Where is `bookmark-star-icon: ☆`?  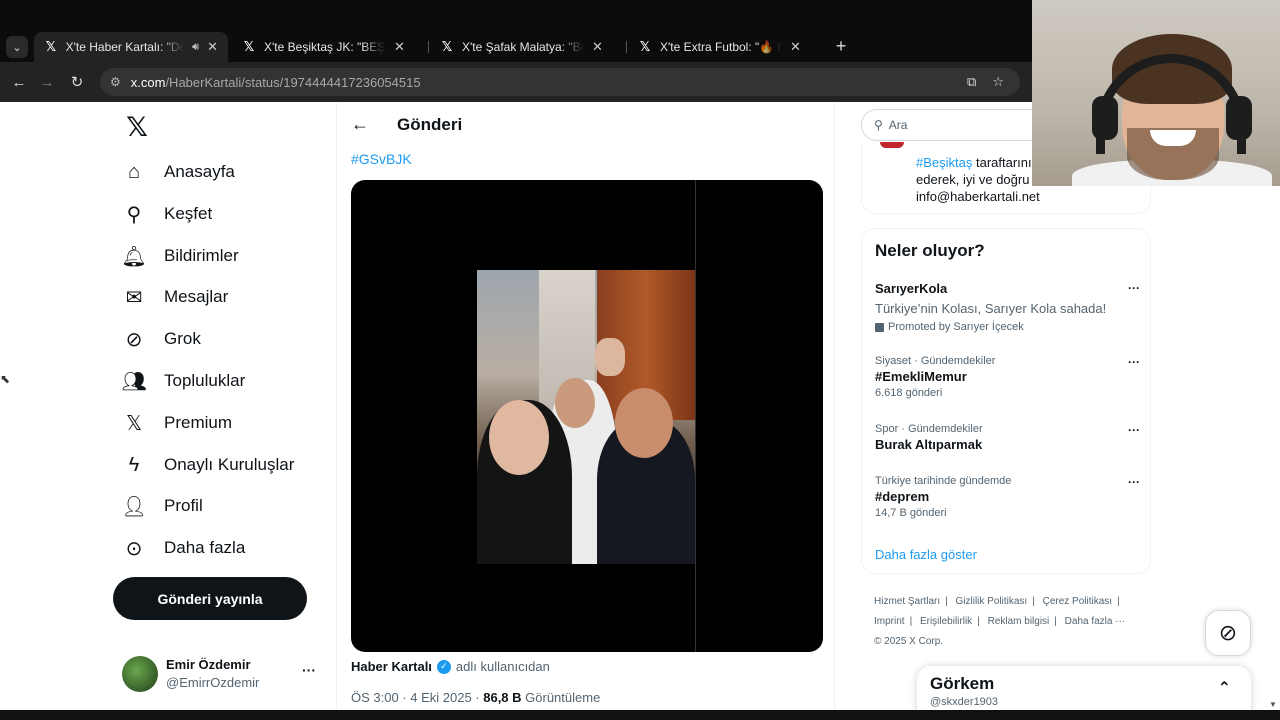 bookmark-star-icon: ☆ is located at coordinates (998, 82).